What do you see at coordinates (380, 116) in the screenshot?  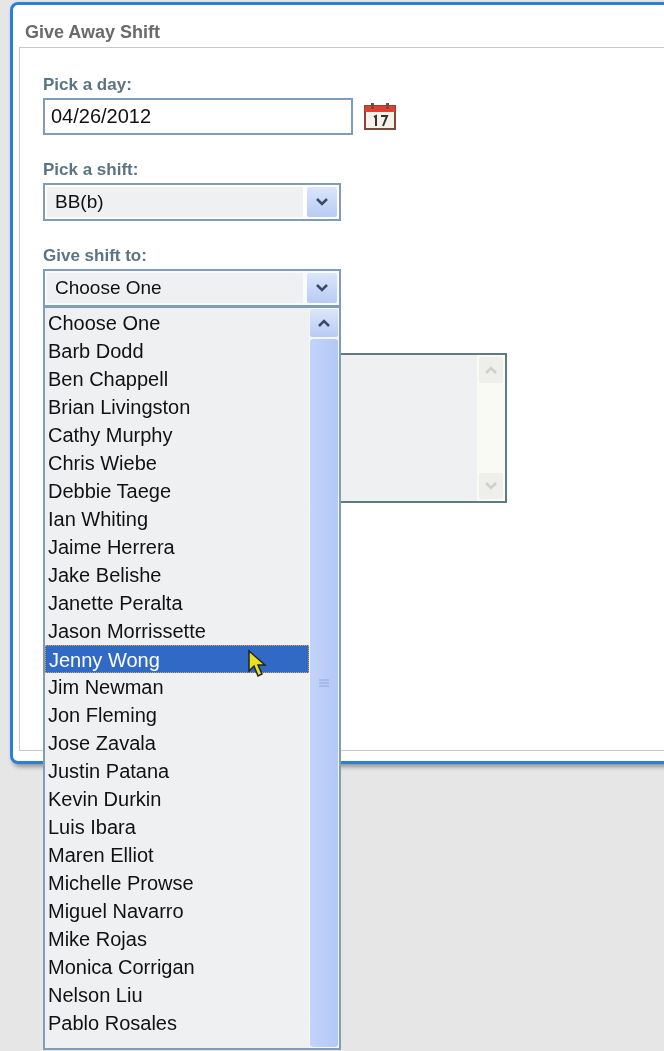 I see `calendar-icon` at bounding box center [380, 116].